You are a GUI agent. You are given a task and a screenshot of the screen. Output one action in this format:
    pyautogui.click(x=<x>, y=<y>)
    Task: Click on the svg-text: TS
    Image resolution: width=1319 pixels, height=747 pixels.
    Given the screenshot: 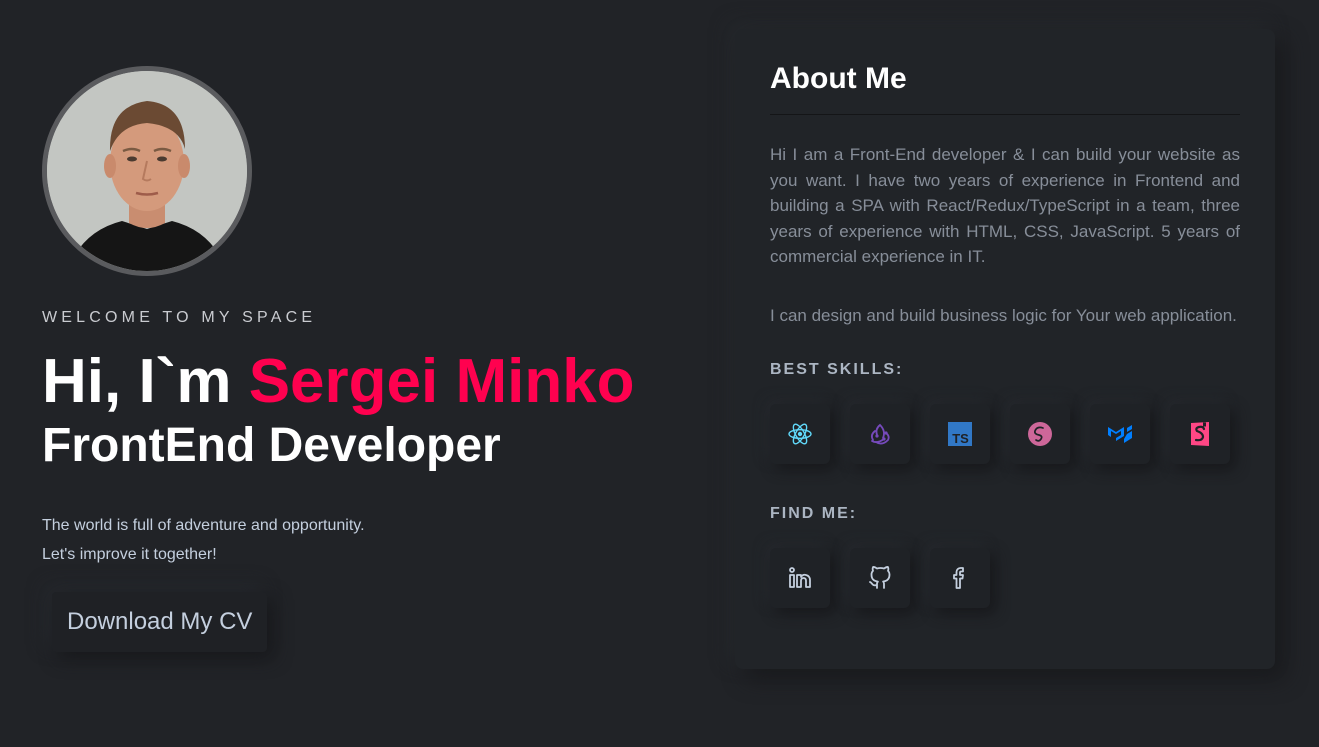 What is the action you would take?
    pyautogui.click(x=960, y=438)
    